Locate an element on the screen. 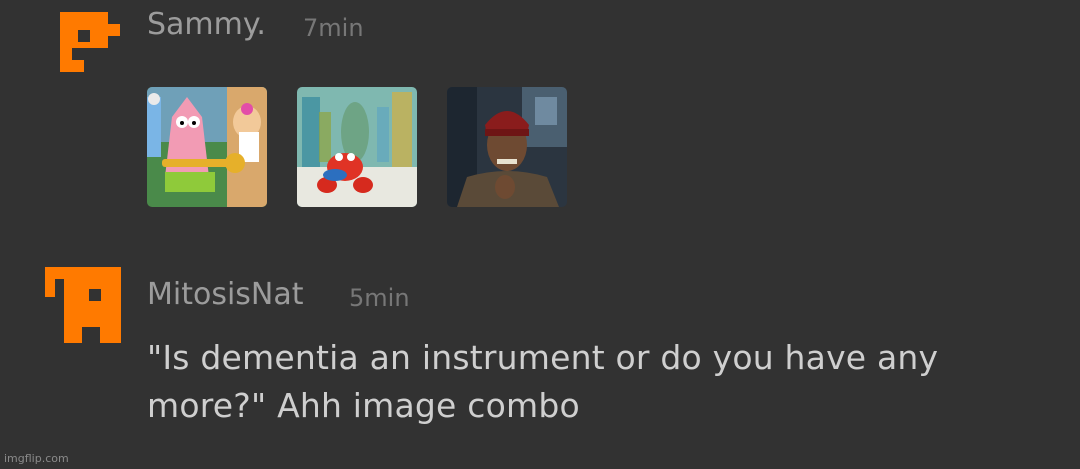  yall-got-any-more-picture is located at coordinates (507, 147).